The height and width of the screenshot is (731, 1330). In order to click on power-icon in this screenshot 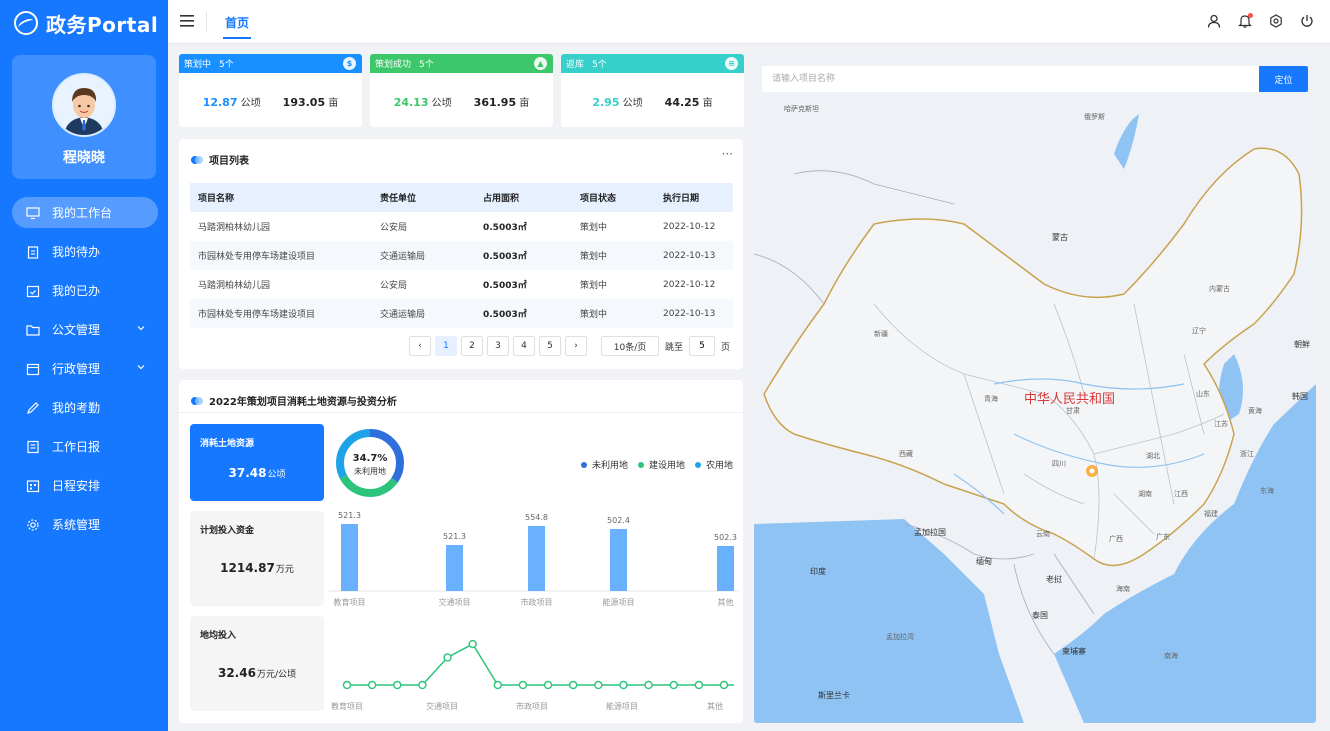, I will do `click(1307, 21)`.